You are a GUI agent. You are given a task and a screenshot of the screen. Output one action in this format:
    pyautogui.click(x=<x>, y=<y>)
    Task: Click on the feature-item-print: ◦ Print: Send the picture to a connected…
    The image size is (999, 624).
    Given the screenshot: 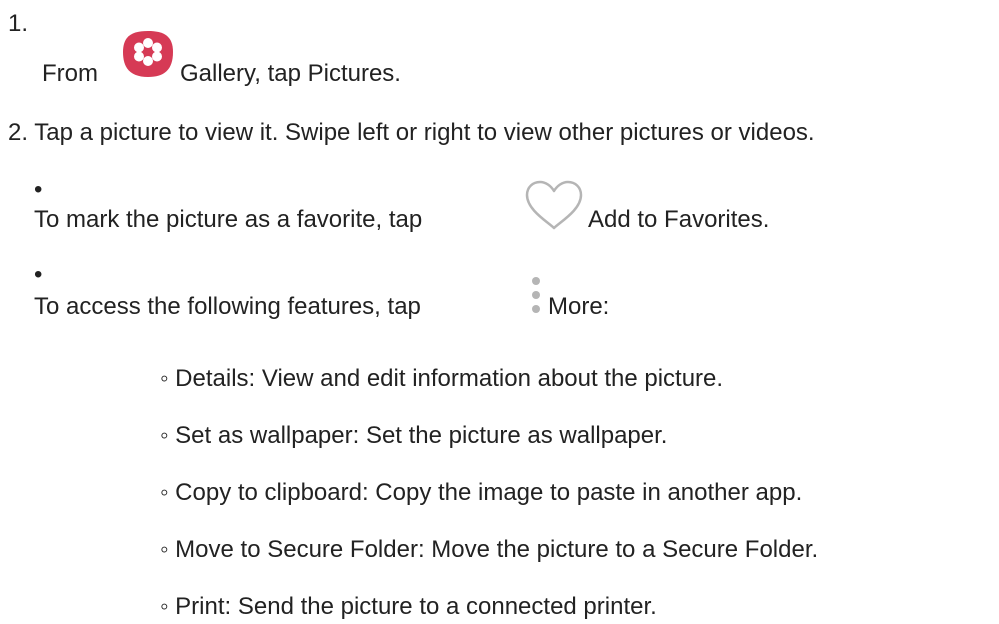 What is the action you would take?
    pyautogui.click(x=408, y=606)
    